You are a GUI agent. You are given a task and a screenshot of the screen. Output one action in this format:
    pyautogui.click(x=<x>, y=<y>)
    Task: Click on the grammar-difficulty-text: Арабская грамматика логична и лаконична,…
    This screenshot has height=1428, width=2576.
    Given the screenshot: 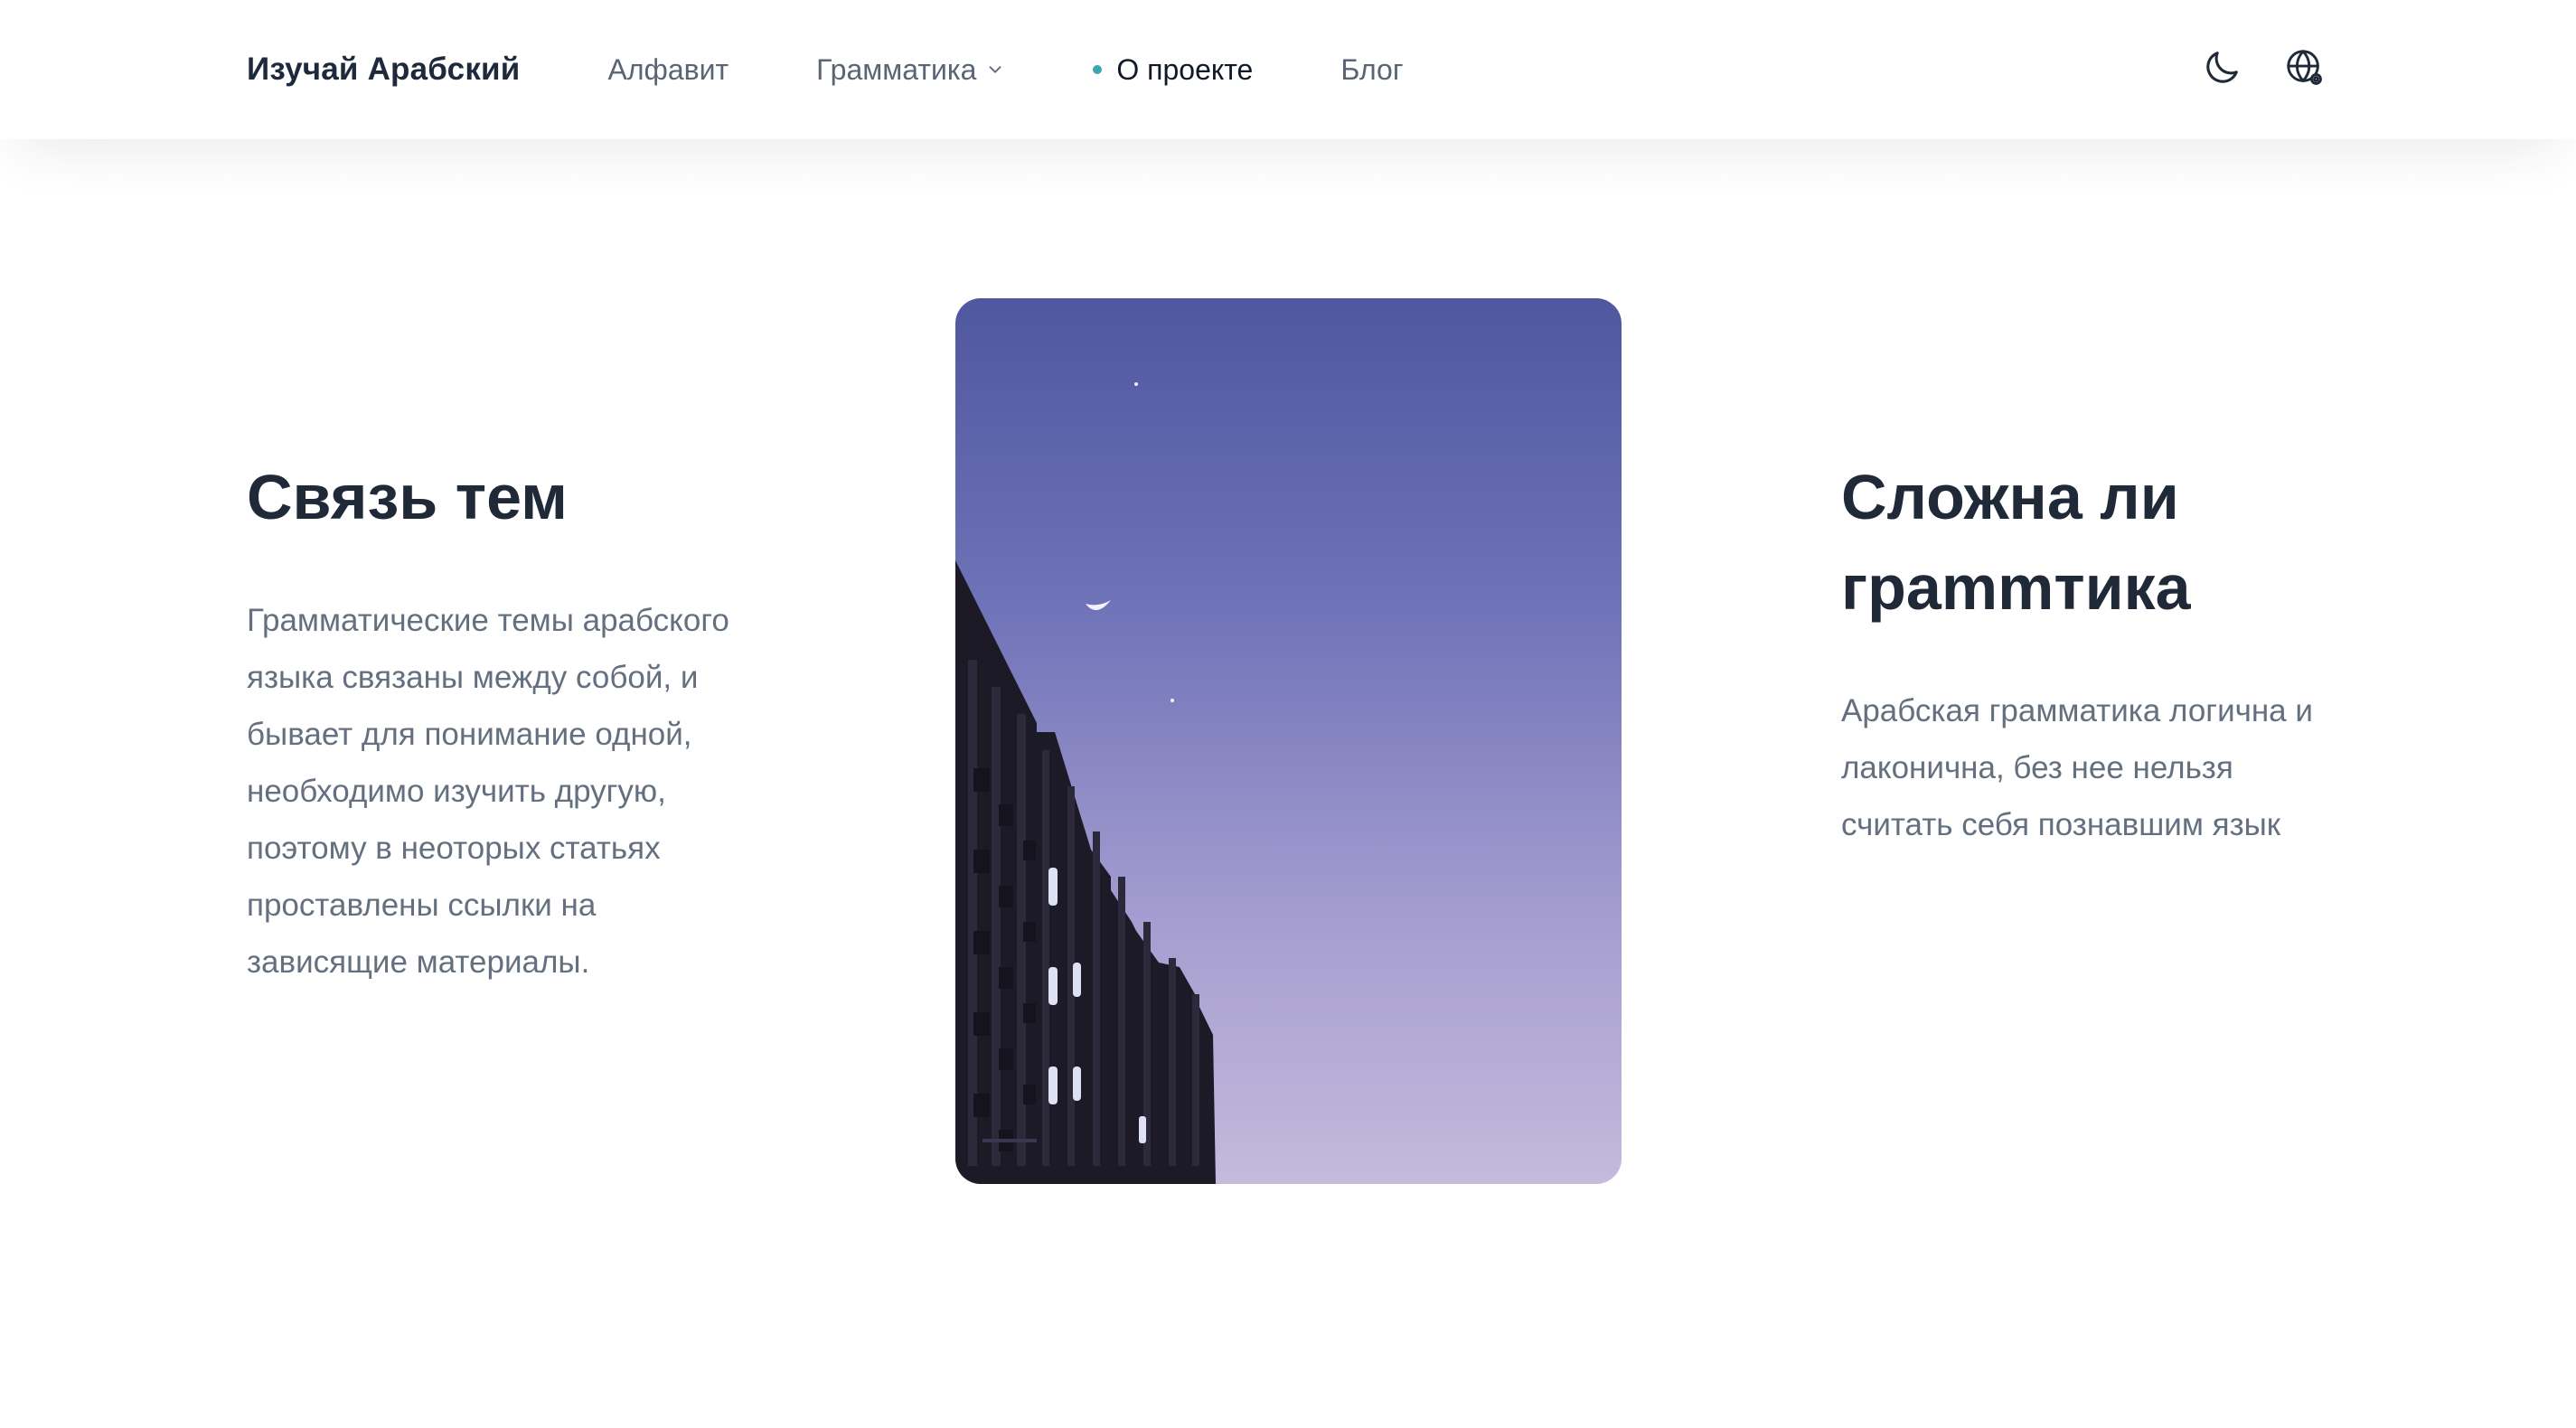 What is the action you would take?
    pyautogui.click(x=2077, y=768)
    